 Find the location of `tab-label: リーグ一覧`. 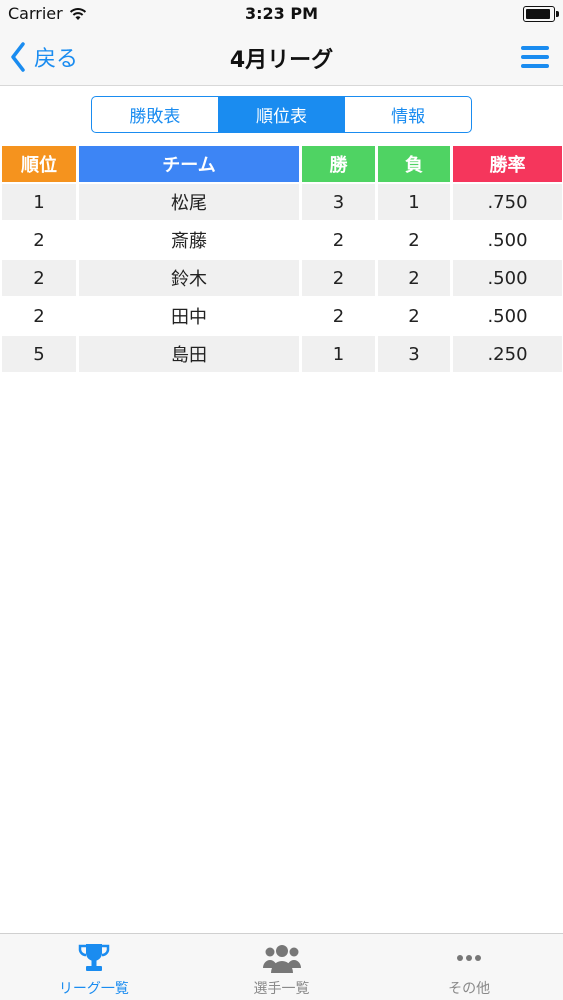

tab-label: リーグ一覧 is located at coordinates (93, 989).